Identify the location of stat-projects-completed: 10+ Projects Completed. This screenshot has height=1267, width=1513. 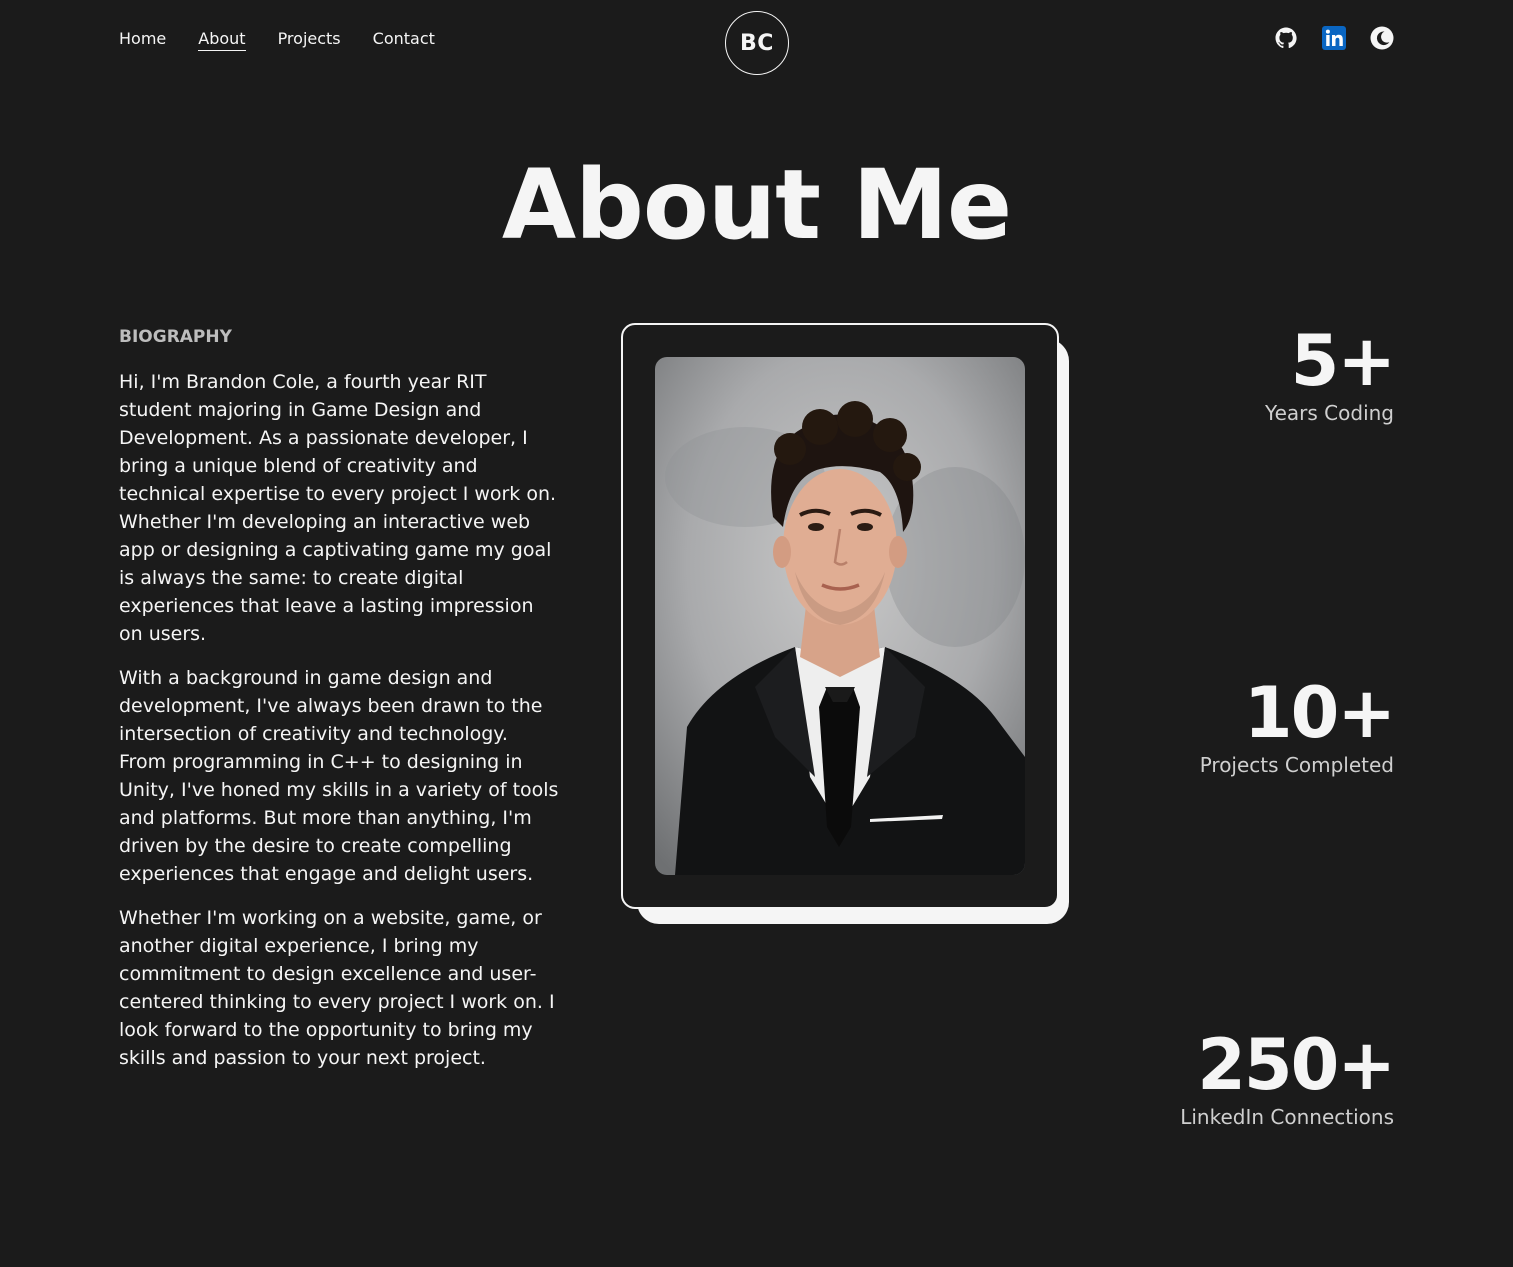
(1297, 725).